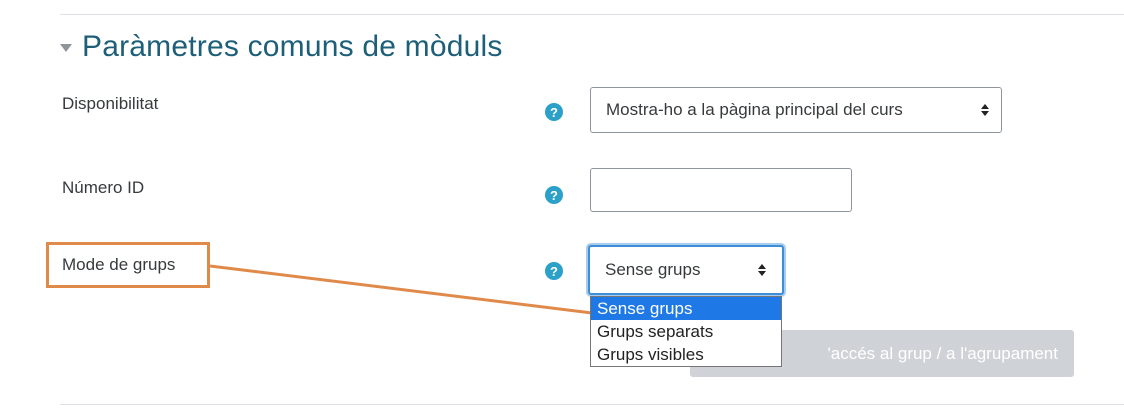  I want to click on section-header: Paràmetres comuns de mòduls, so click(281, 47).